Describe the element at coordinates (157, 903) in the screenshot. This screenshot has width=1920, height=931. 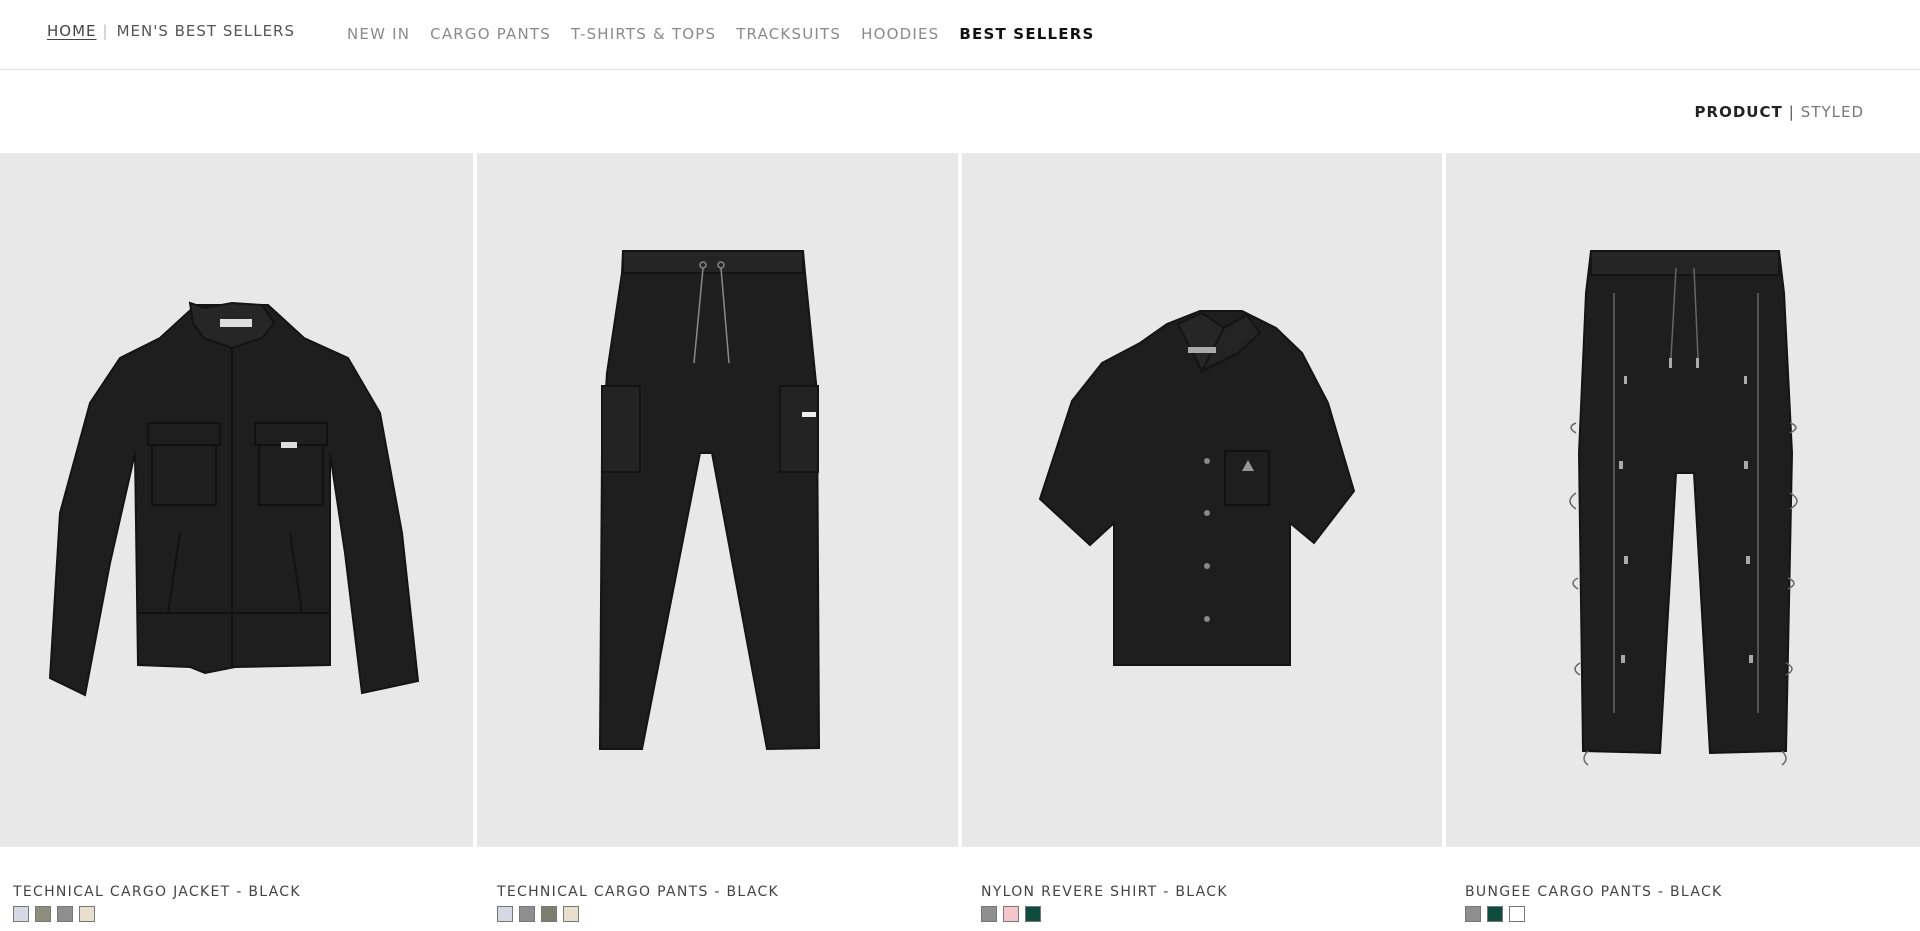
I see `product-card-info: TECHNICAL CARGO JACKET - BLACK` at that location.